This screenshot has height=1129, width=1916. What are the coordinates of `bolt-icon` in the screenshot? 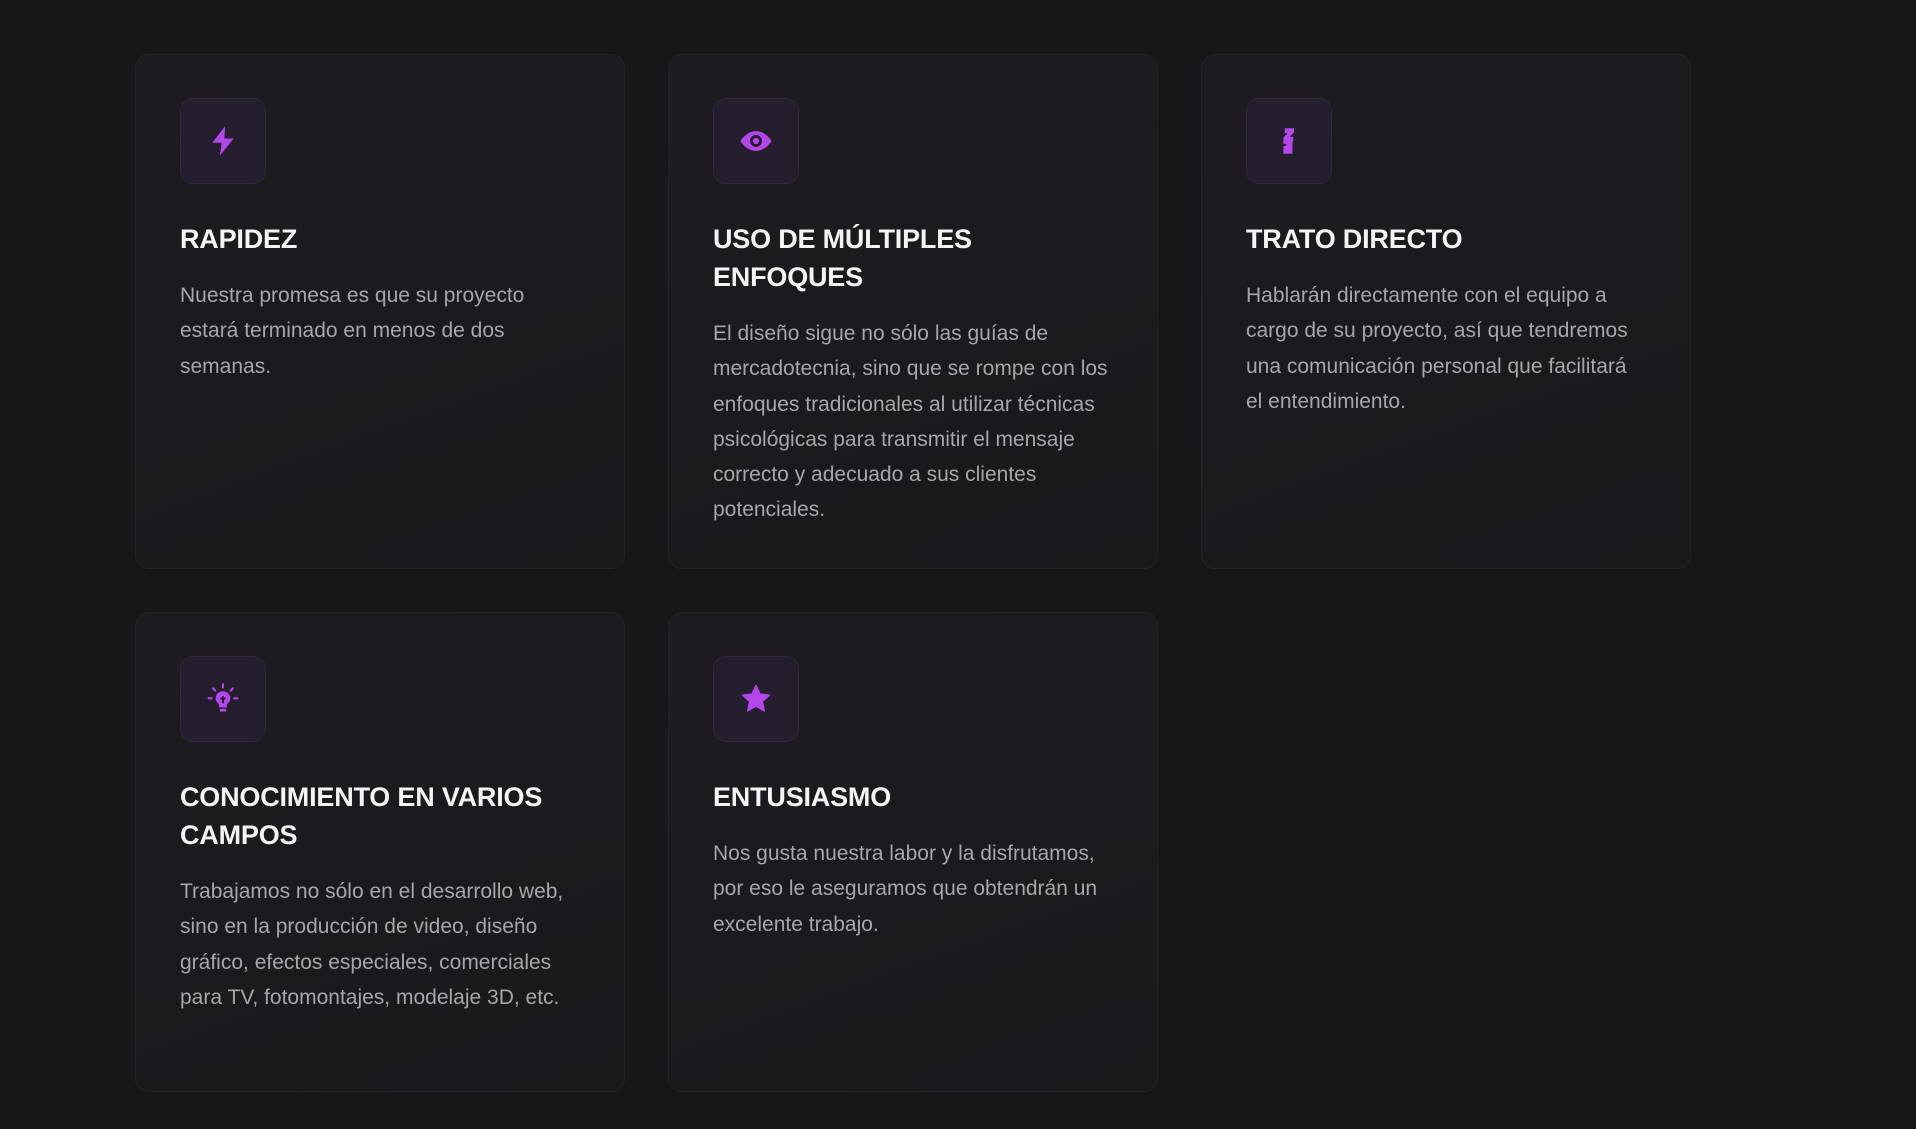 It's located at (223, 141).